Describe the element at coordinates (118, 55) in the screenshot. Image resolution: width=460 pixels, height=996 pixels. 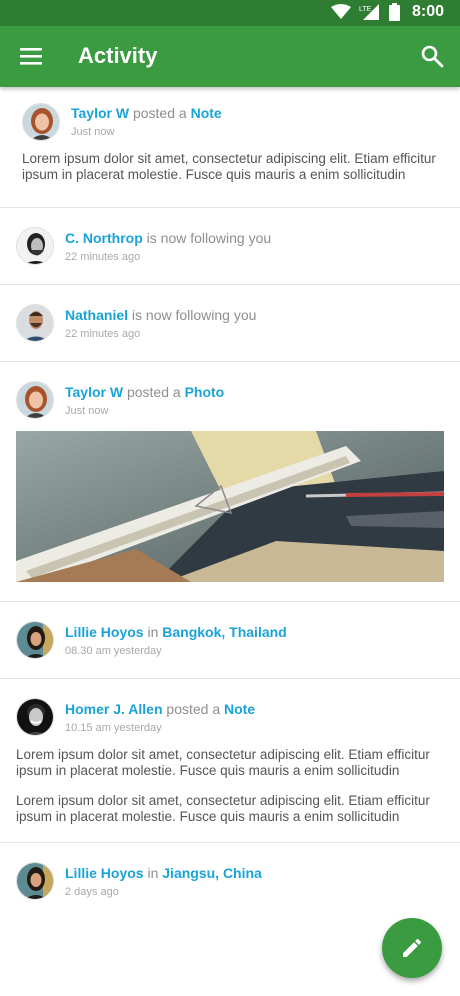
I see `page-title: Activity` at that location.